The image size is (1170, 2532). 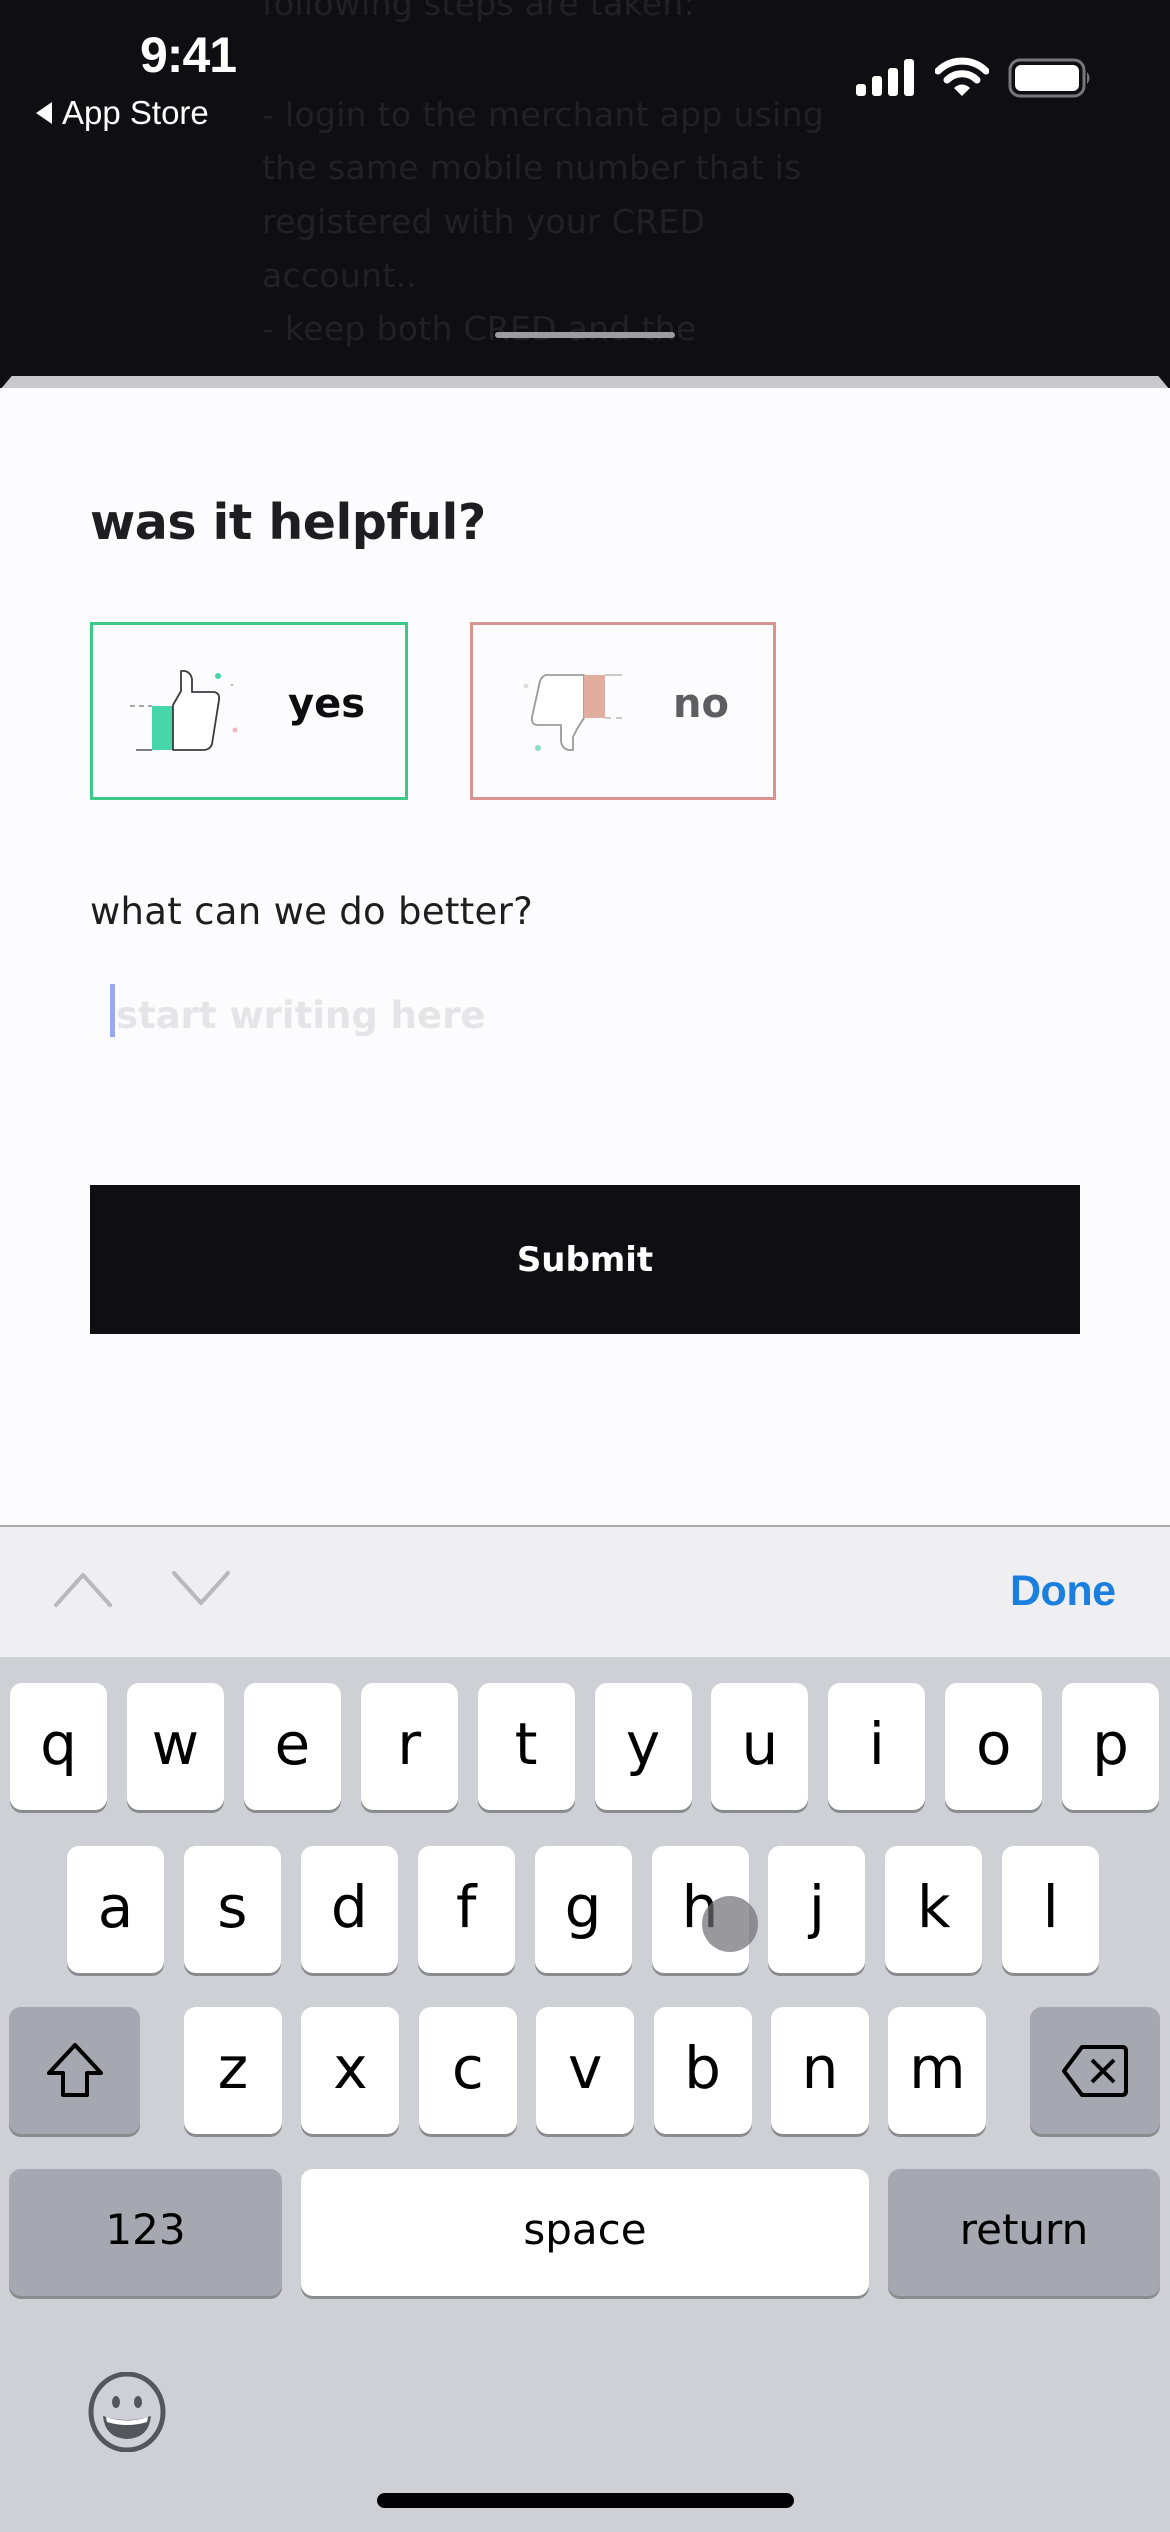 I want to click on feedback-label: what can we do better?, so click(x=312, y=911).